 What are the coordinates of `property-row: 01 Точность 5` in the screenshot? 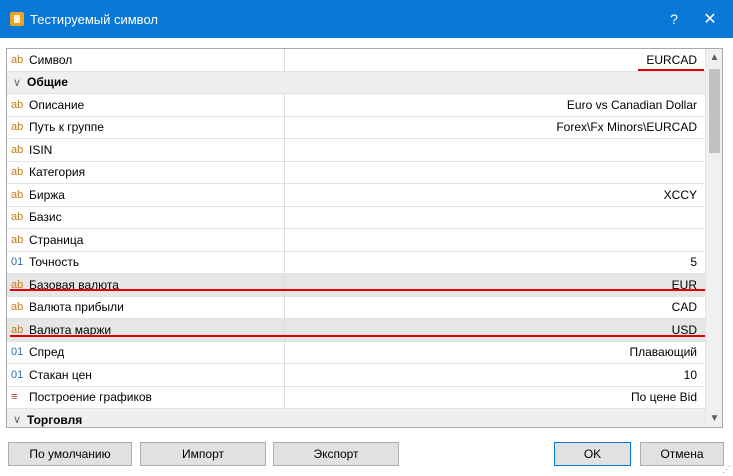 It's located at (356, 262).